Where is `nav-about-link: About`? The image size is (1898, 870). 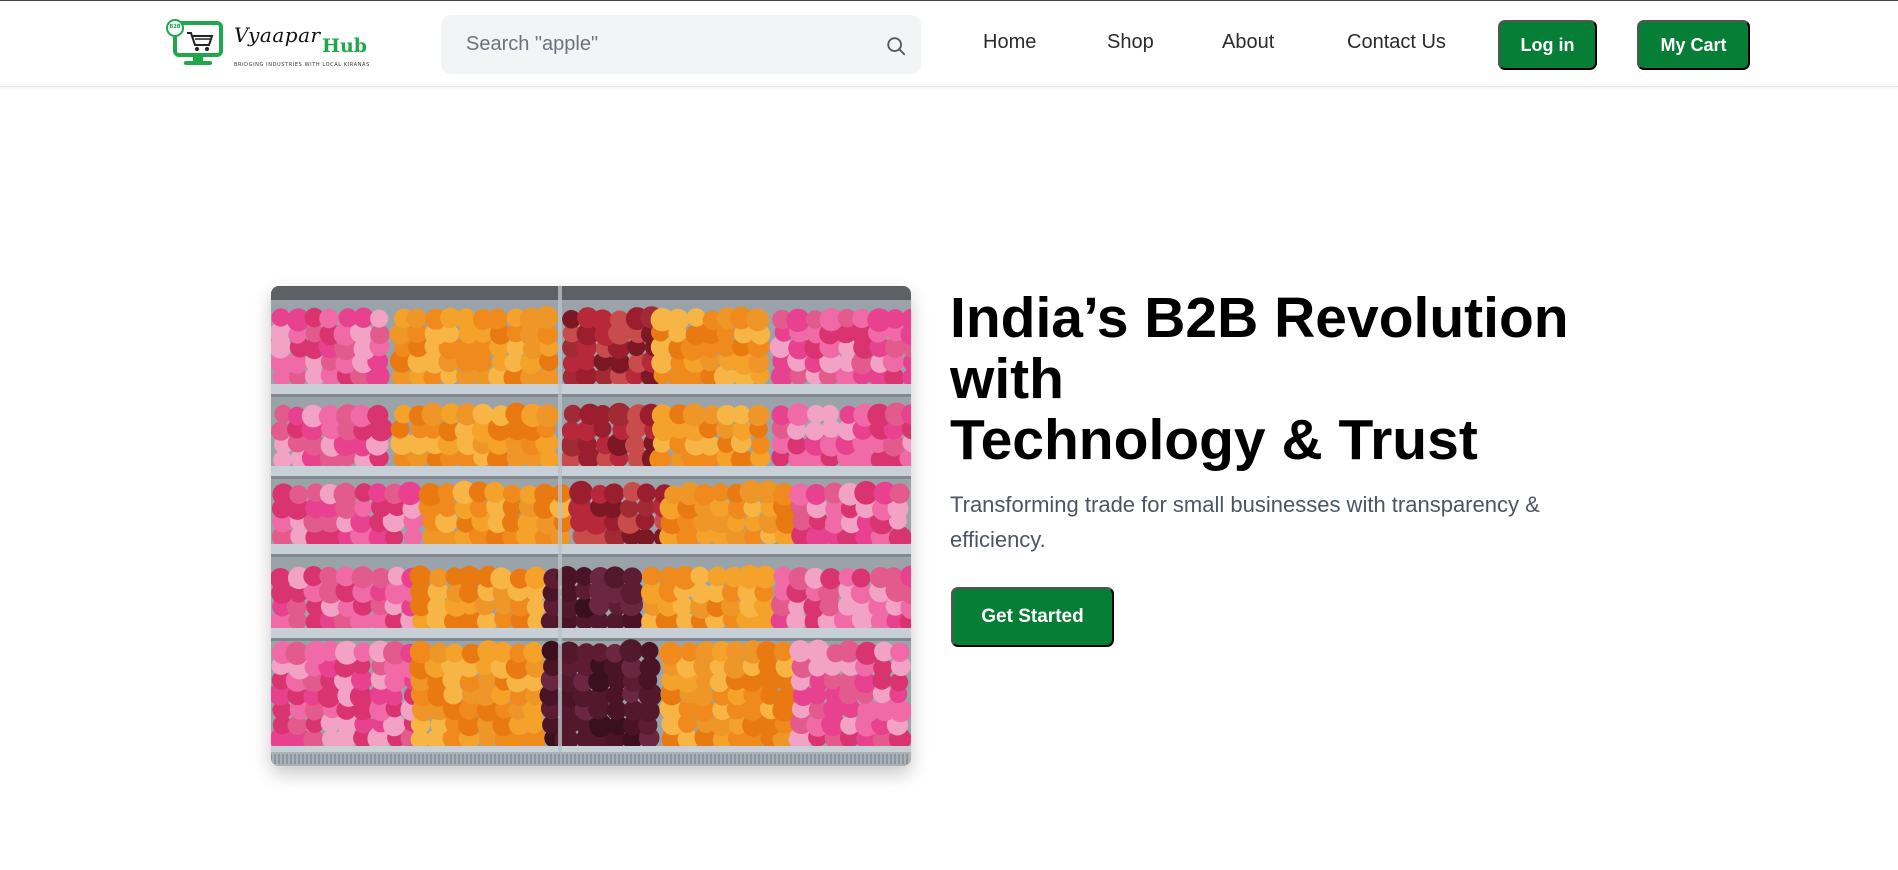
nav-about-link: About is located at coordinates (1248, 42).